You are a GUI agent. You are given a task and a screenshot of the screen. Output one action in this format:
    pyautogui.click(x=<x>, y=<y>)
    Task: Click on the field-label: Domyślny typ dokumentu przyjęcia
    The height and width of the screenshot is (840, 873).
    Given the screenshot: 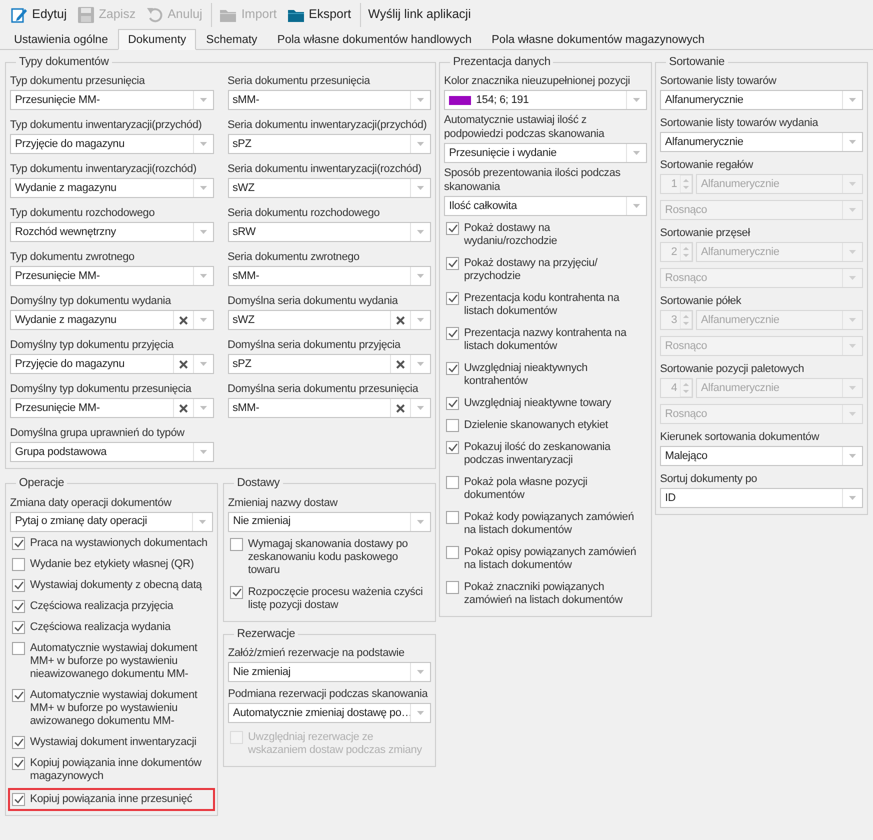 What is the action you would take?
    pyautogui.click(x=92, y=345)
    